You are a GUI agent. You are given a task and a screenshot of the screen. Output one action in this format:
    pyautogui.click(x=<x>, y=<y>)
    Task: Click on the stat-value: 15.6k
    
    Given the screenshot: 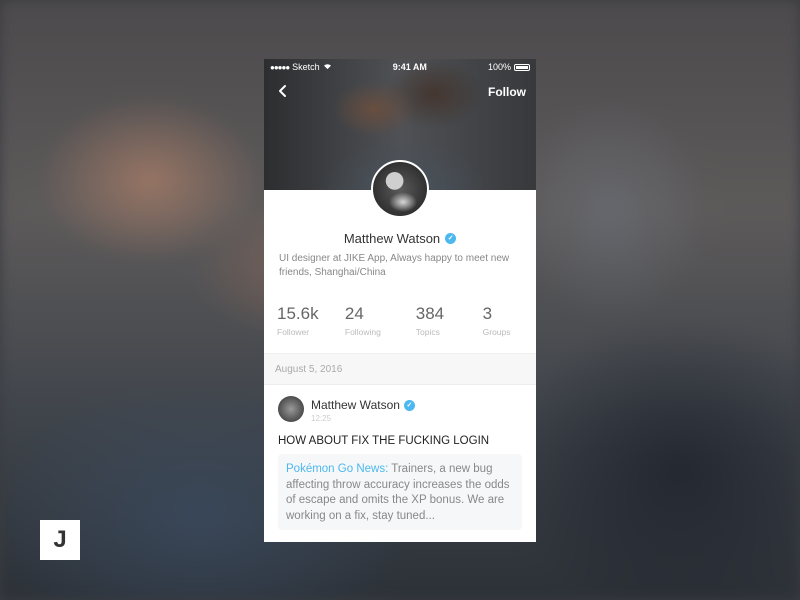 What is the action you would take?
    pyautogui.click(x=298, y=313)
    